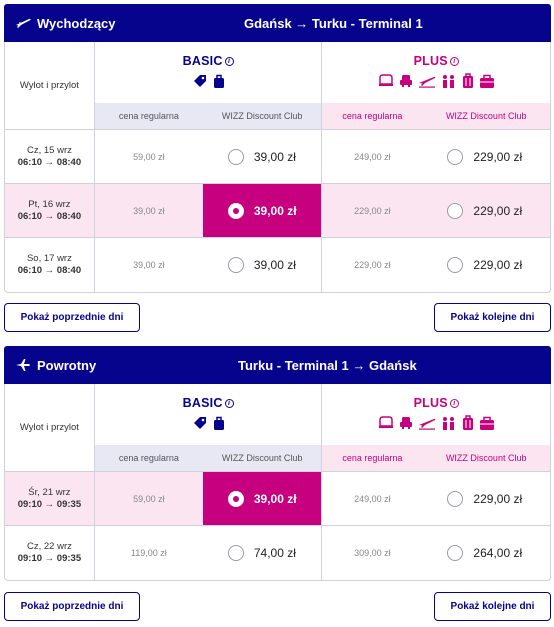 The image size is (554, 627). Describe the element at coordinates (49, 204) in the screenshot. I see `flight-date: Pt, 16 wrz` at that location.